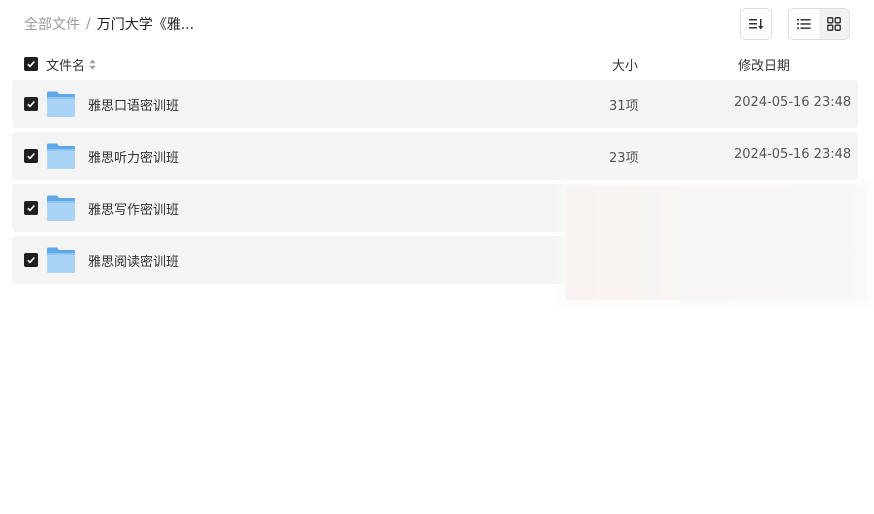 This screenshot has width=874, height=514. I want to click on file-name: 雅思听力密训班, so click(133, 156).